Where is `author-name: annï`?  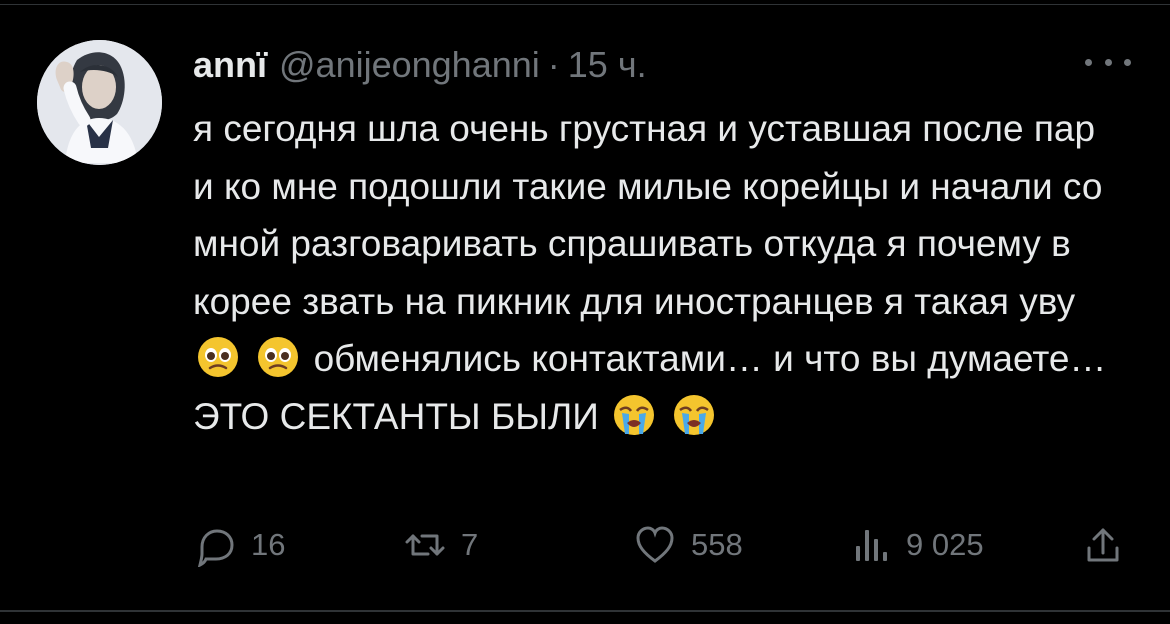 author-name: annï is located at coordinates (230, 65).